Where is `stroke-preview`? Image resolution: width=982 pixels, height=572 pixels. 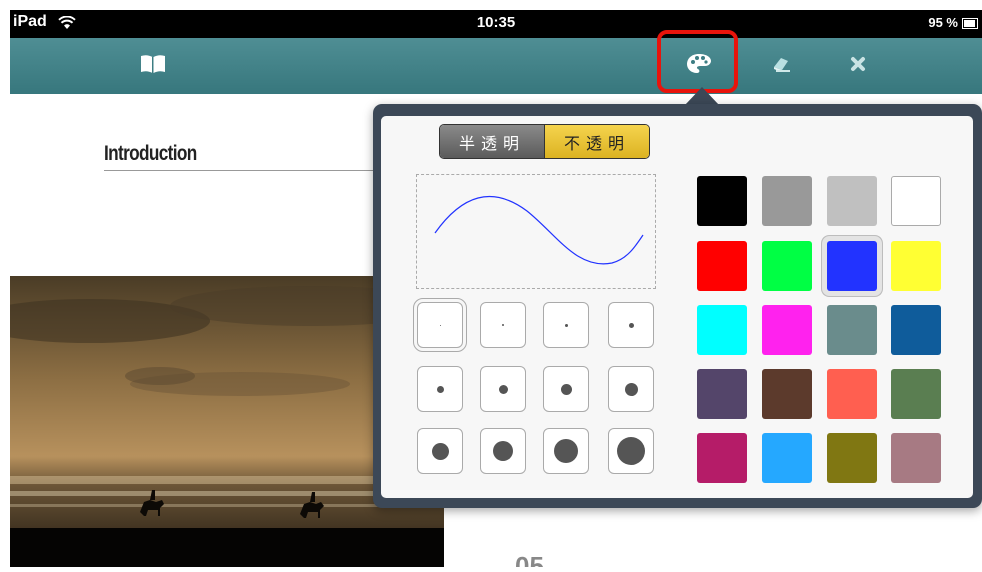
stroke-preview is located at coordinates (536, 231).